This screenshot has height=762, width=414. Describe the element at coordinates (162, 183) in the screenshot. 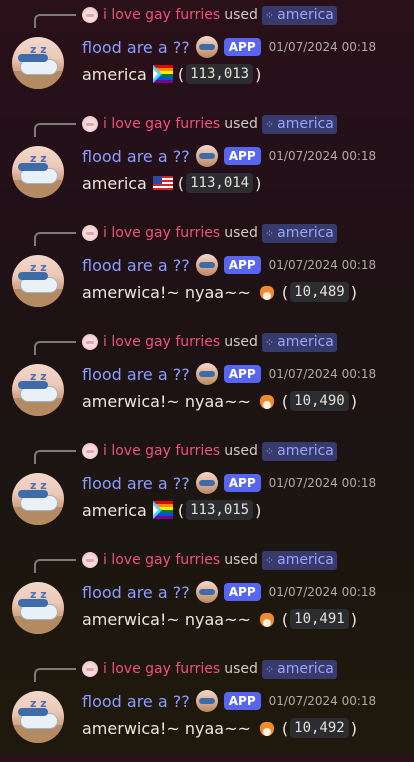

I see `us-flag-icon` at that location.